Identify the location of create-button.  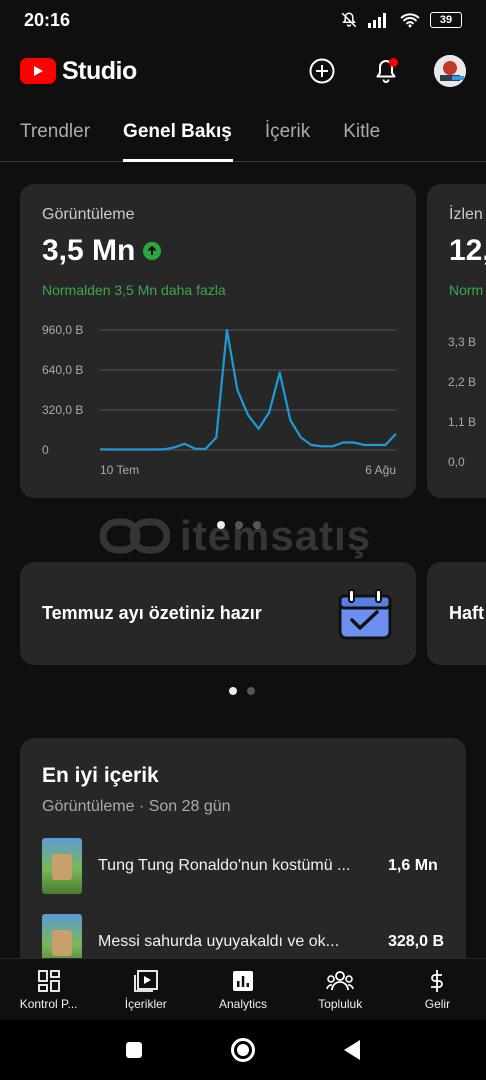
(322, 71).